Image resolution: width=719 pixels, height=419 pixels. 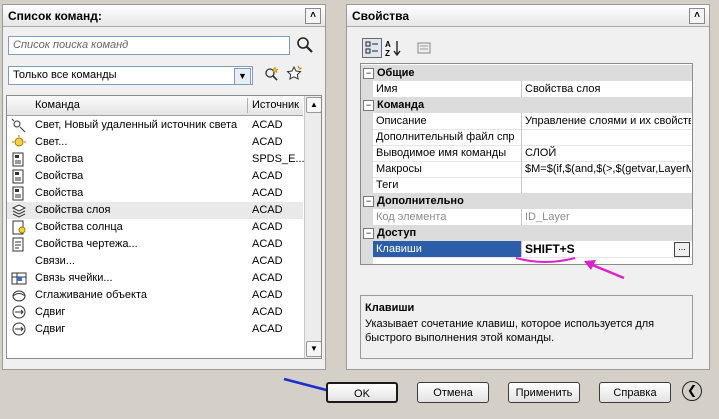 What do you see at coordinates (544, 392) in the screenshot?
I see `apply-button: Применить` at bounding box center [544, 392].